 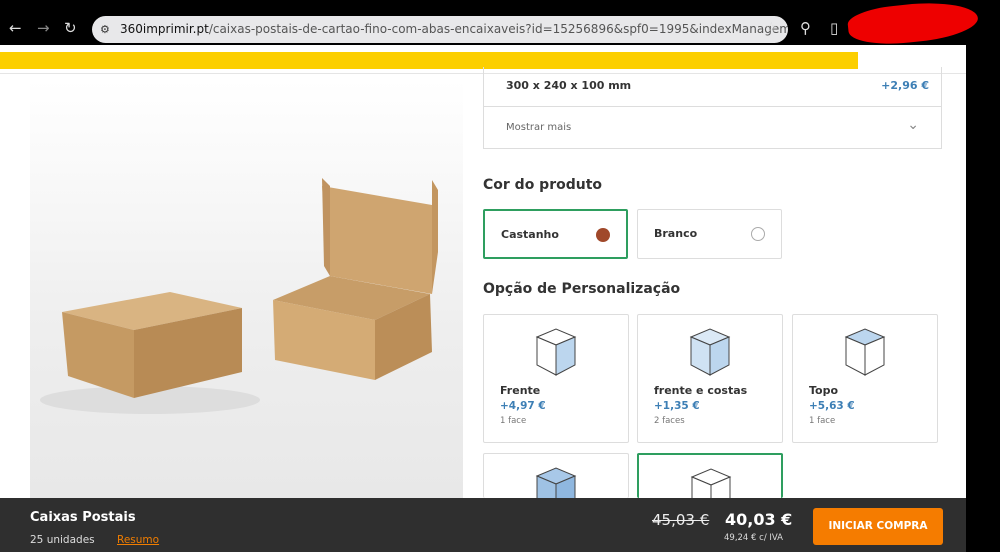 I want to click on show-more-button: Mostrar mais ⌄, so click(x=712, y=128).